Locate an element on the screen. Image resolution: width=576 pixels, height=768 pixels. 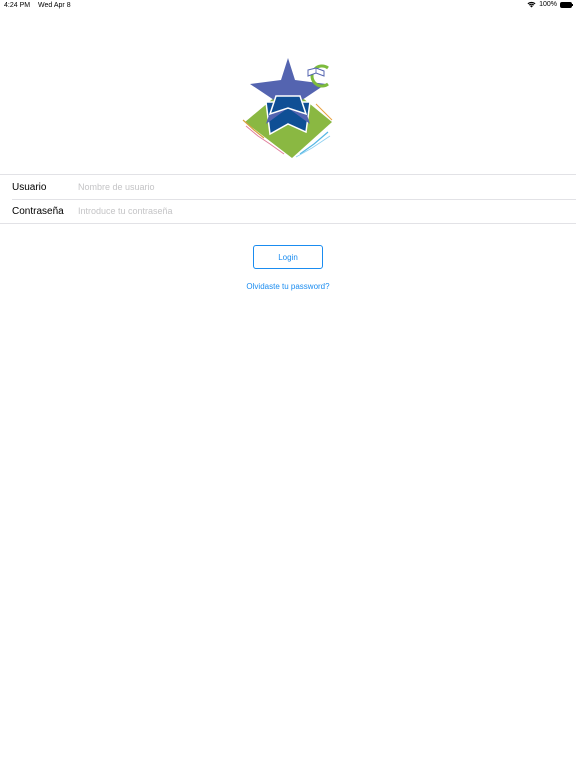
school-logo is located at coordinates (288, 108).